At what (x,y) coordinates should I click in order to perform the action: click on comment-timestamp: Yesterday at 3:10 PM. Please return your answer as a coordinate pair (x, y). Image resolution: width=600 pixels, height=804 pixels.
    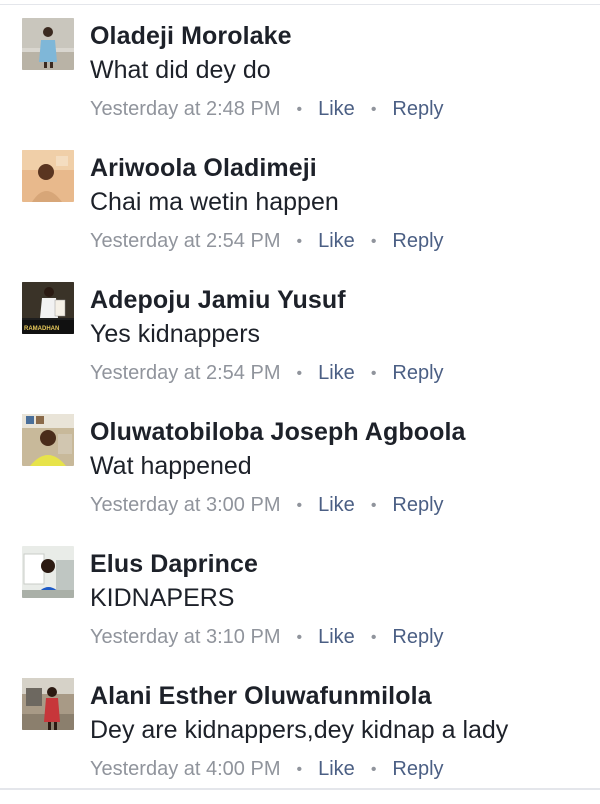
    Looking at the image, I should click on (185, 637).